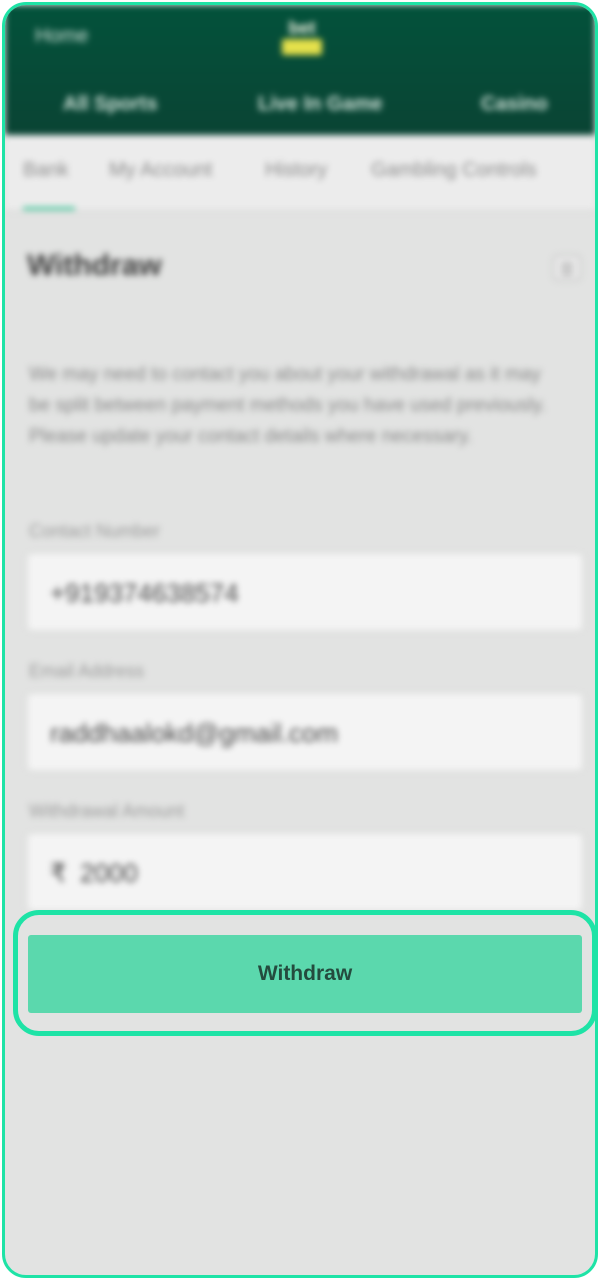  Describe the element at coordinates (194, 733) in the screenshot. I see `email-address-value: raddhaalokd@gmail.com` at that location.